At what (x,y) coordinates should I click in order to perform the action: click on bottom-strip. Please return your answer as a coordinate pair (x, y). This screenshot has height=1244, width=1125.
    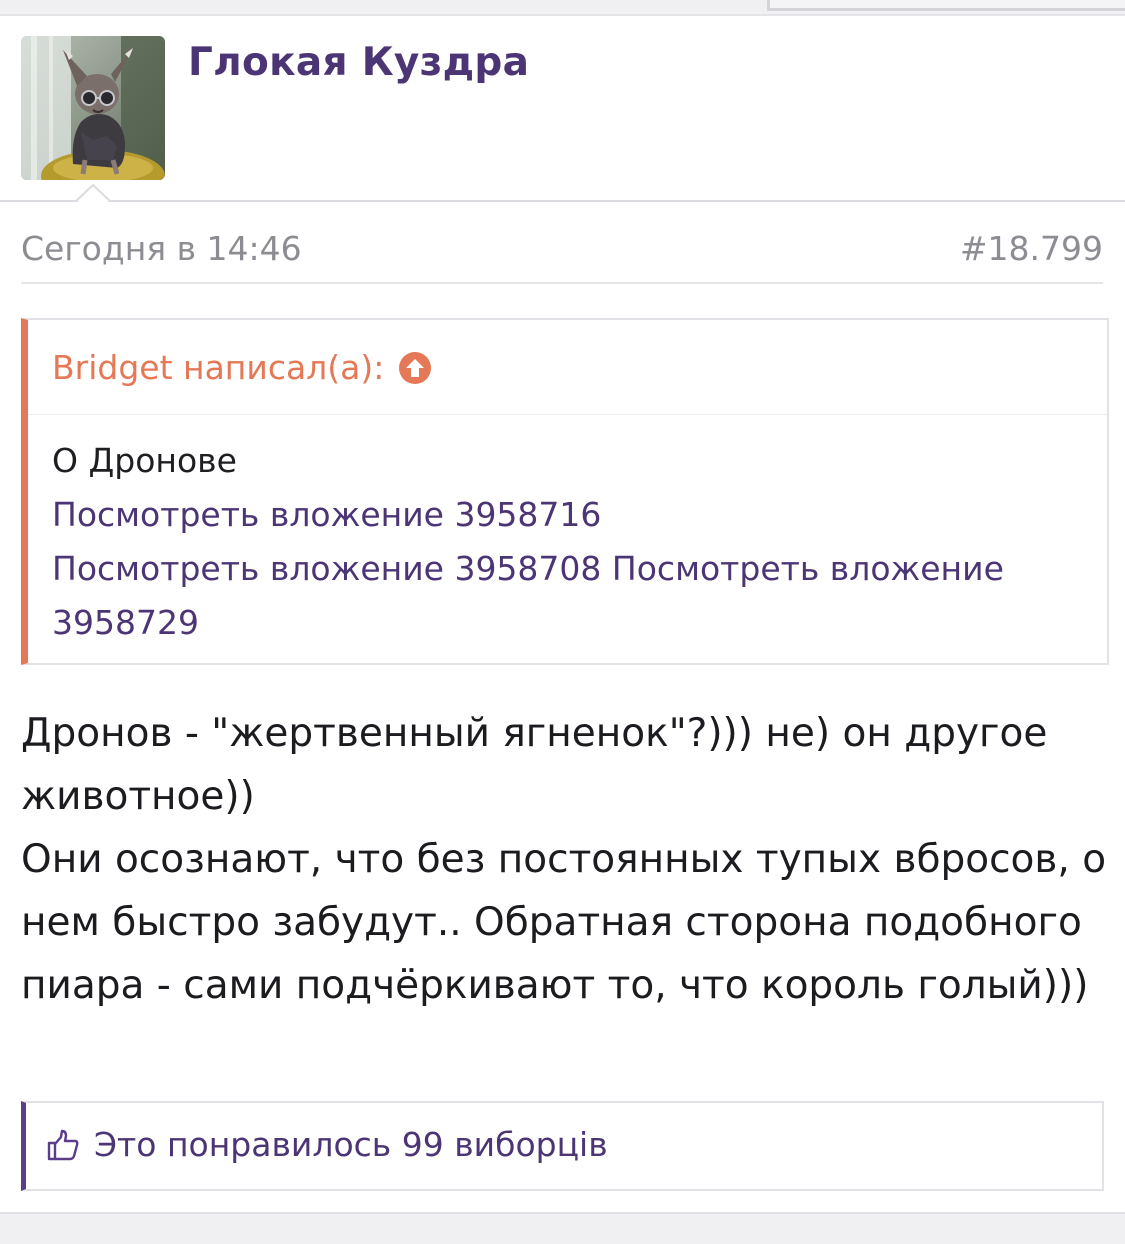
    Looking at the image, I should click on (562, 1228).